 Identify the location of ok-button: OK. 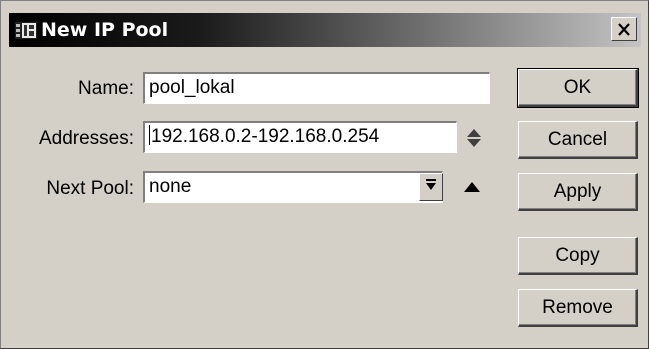
(578, 88).